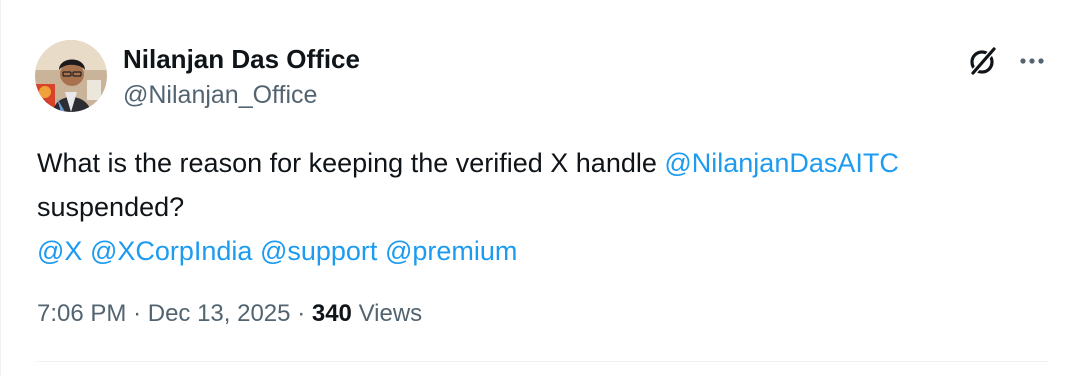 This screenshot has width=1068, height=376. I want to click on tweet-meta: 7:06 PM · Dec 13, 2025 · 340 Views, so click(229, 314).